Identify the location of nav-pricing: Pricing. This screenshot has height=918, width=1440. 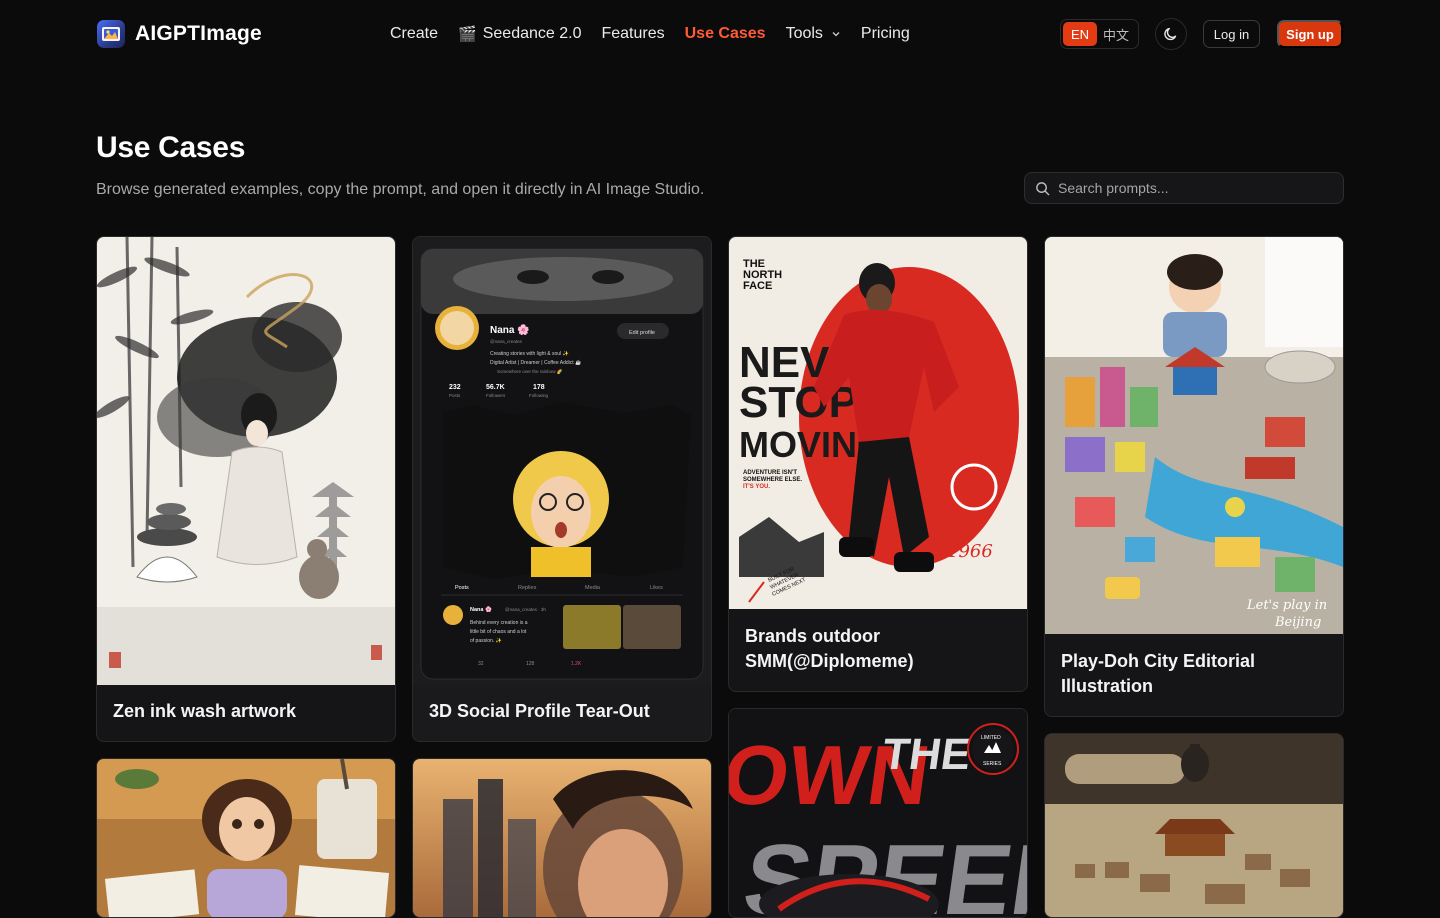
(885, 34).